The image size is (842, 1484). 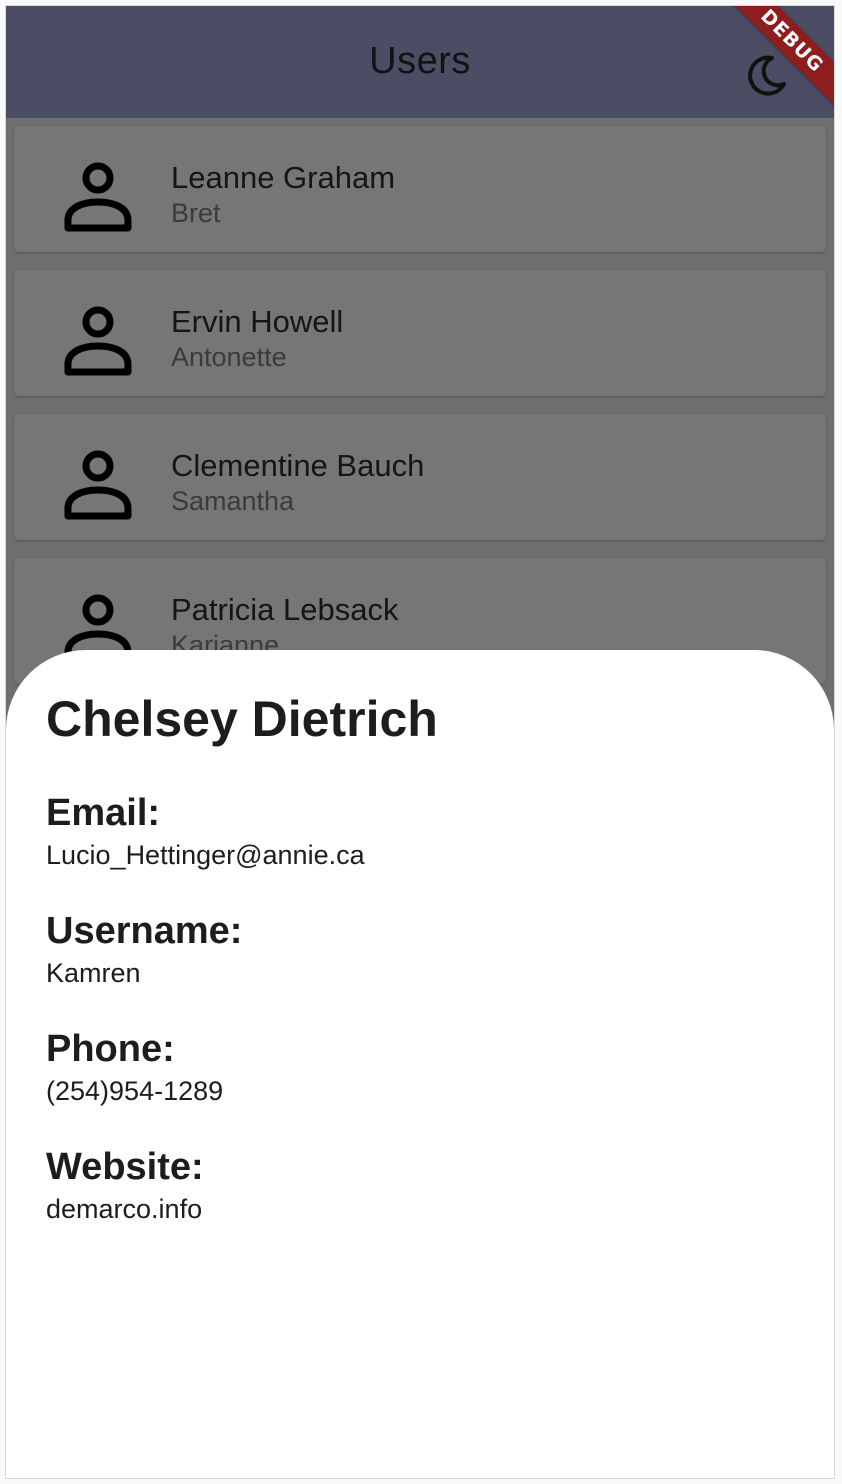 I want to click on phone-label: Phone:, so click(x=110, y=1049).